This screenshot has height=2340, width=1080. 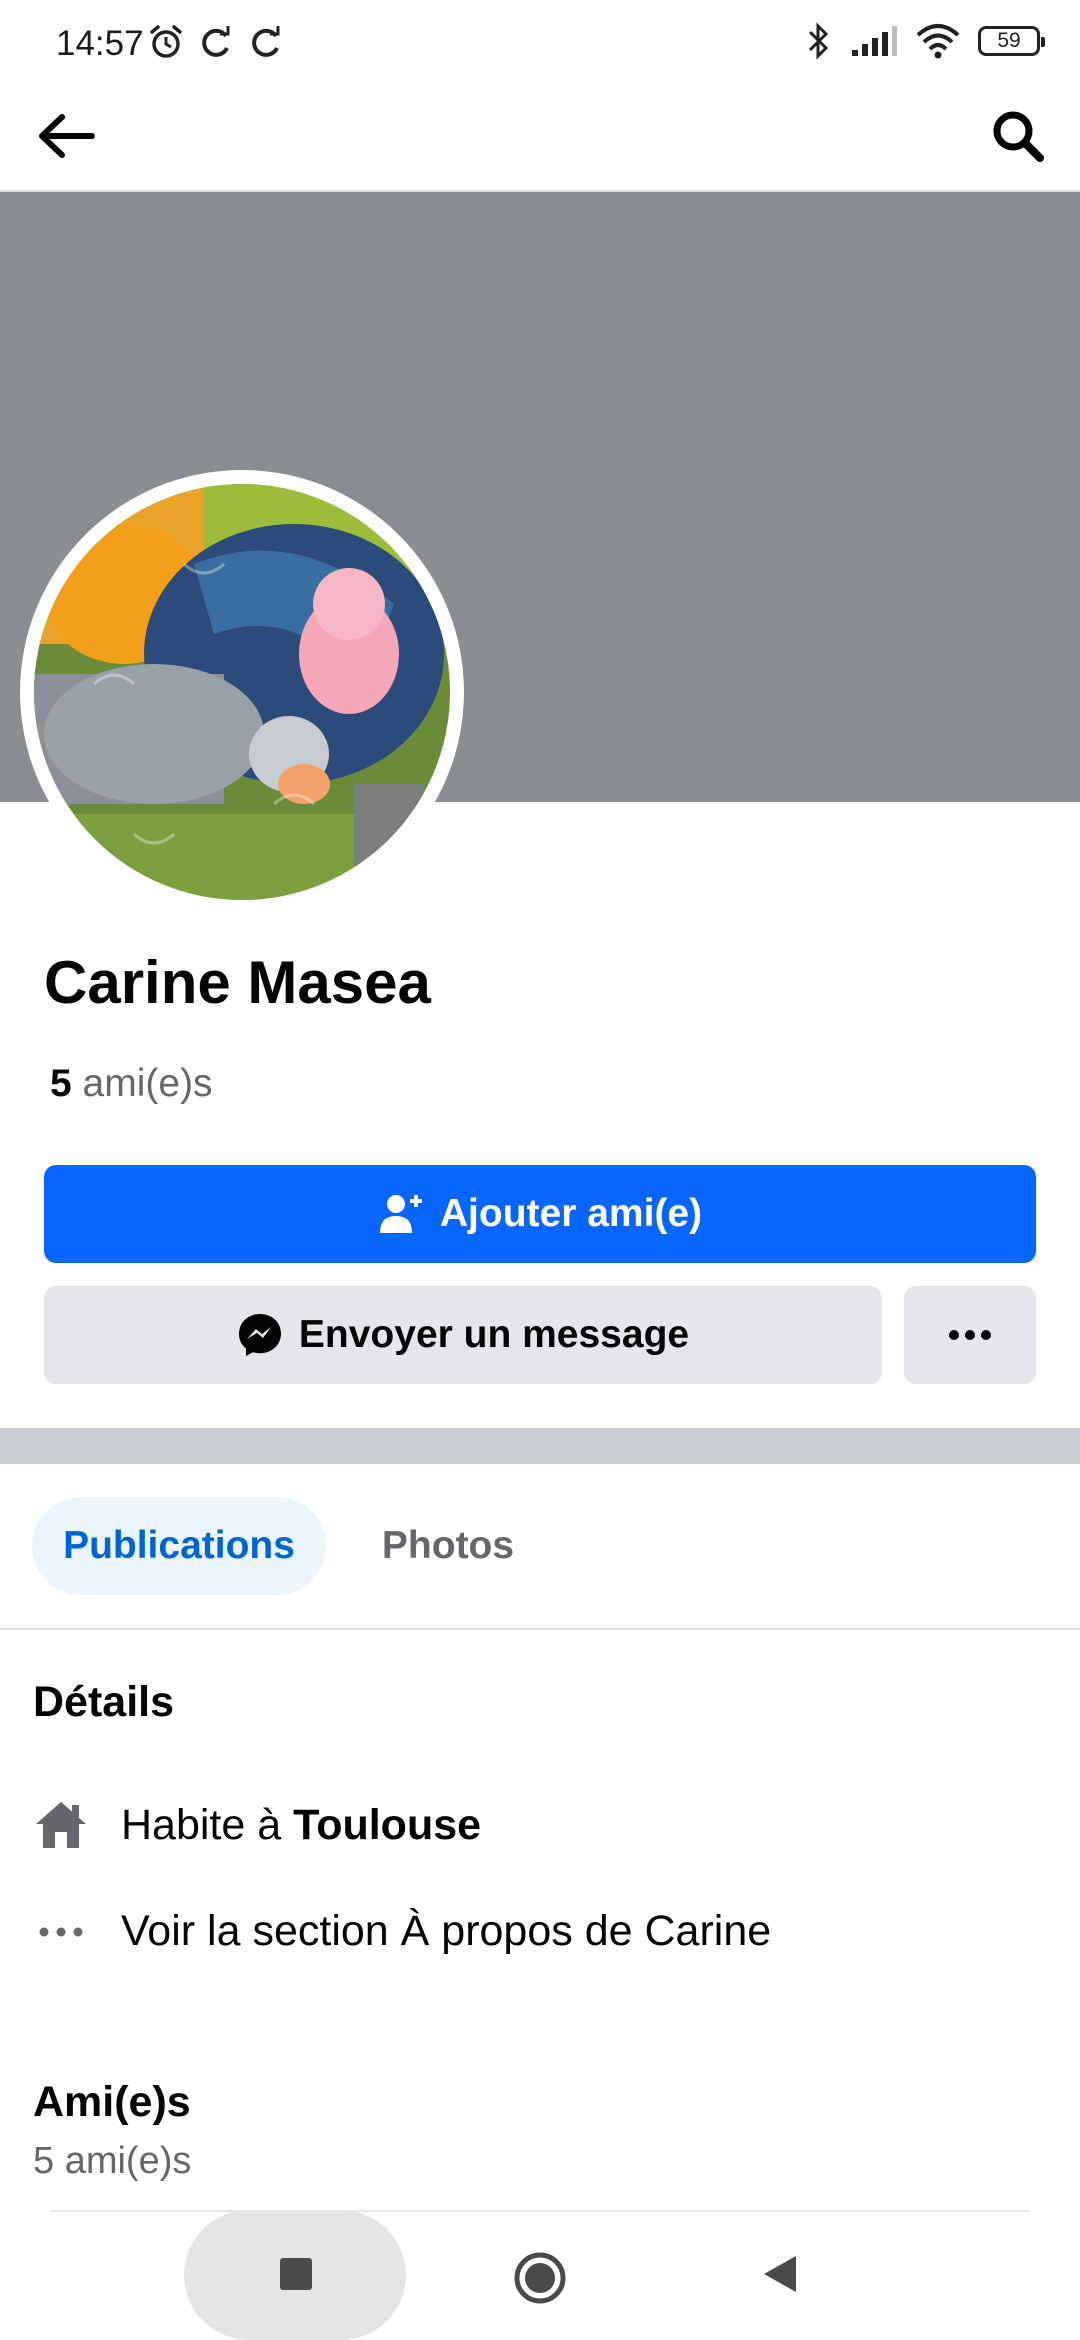 I want to click on search-button, so click(x=1018, y=136).